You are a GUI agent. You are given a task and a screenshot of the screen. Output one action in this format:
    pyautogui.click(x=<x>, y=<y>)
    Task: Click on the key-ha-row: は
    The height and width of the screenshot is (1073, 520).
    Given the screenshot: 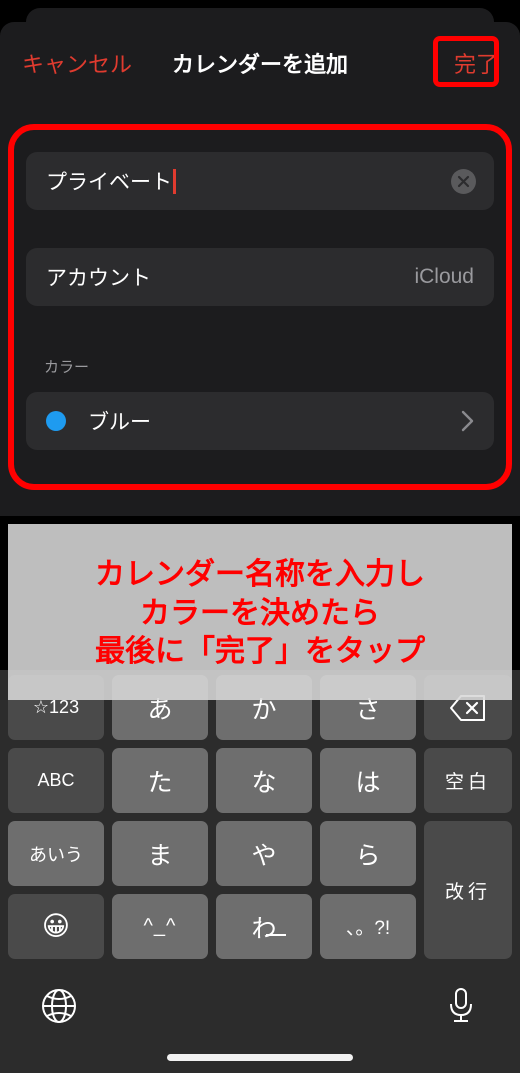 What is the action you would take?
    pyautogui.click(x=368, y=780)
    